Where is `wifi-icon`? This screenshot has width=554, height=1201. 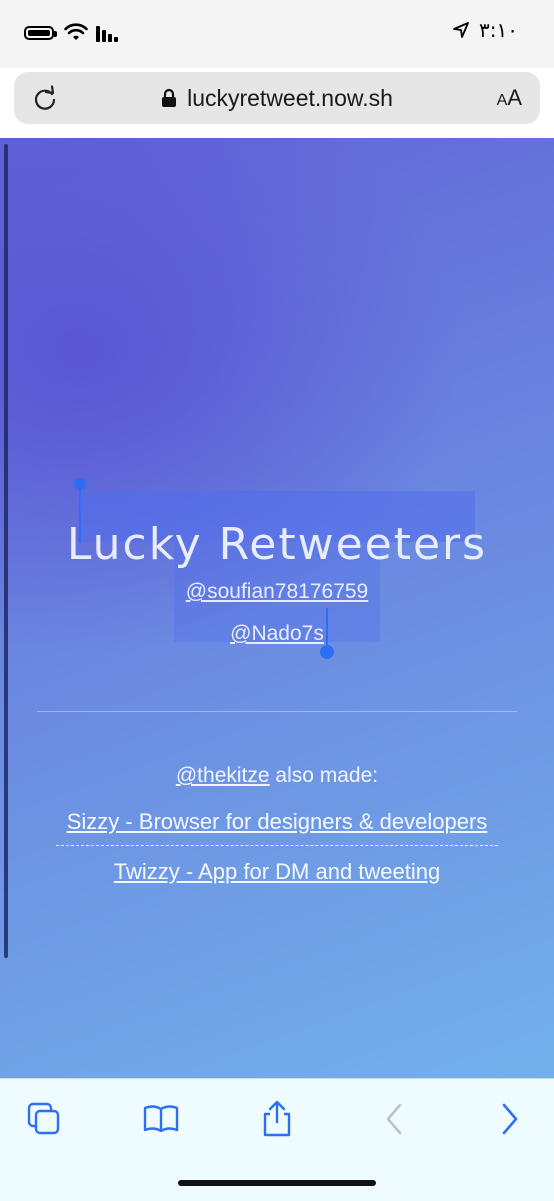 wifi-icon is located at coordinates (76, 31).